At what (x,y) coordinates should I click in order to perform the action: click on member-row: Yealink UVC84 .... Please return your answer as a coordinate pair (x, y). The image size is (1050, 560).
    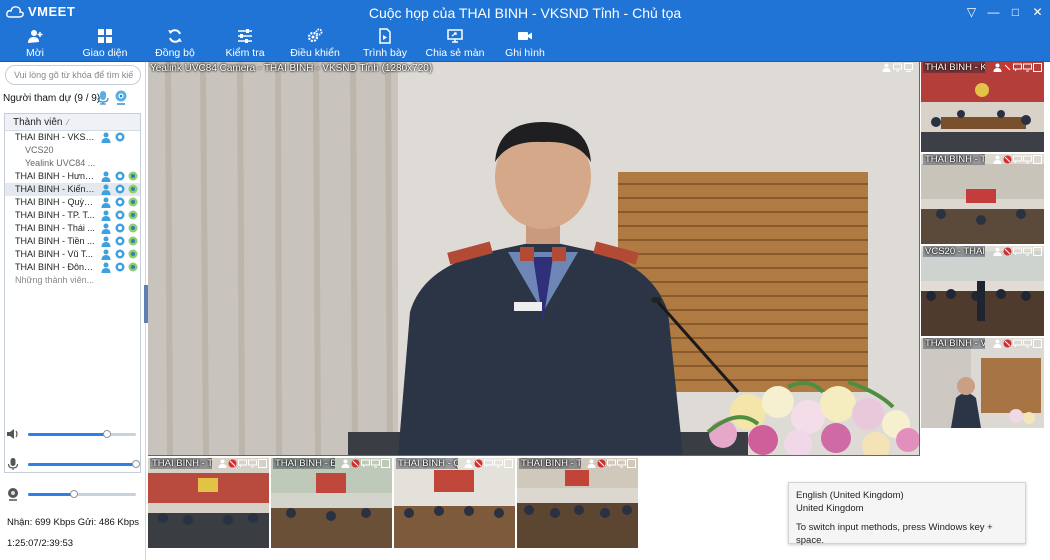
    Looking at the image, I should click on (72, 163).